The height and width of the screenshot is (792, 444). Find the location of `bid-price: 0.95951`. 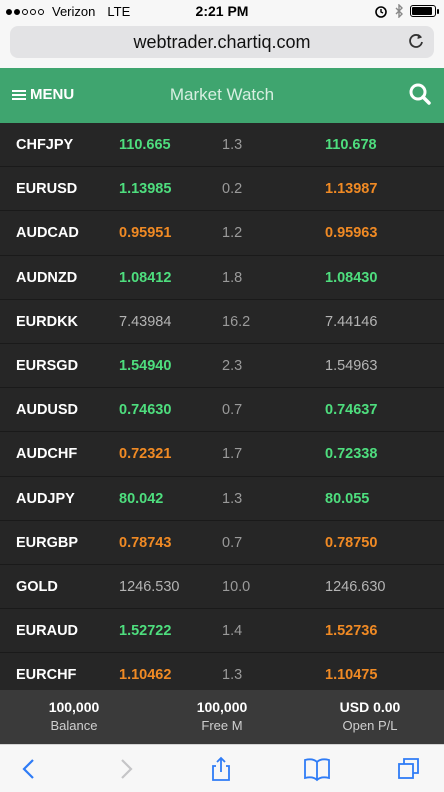

bid-price: 0.95951 is located at coordinates (145, 233).